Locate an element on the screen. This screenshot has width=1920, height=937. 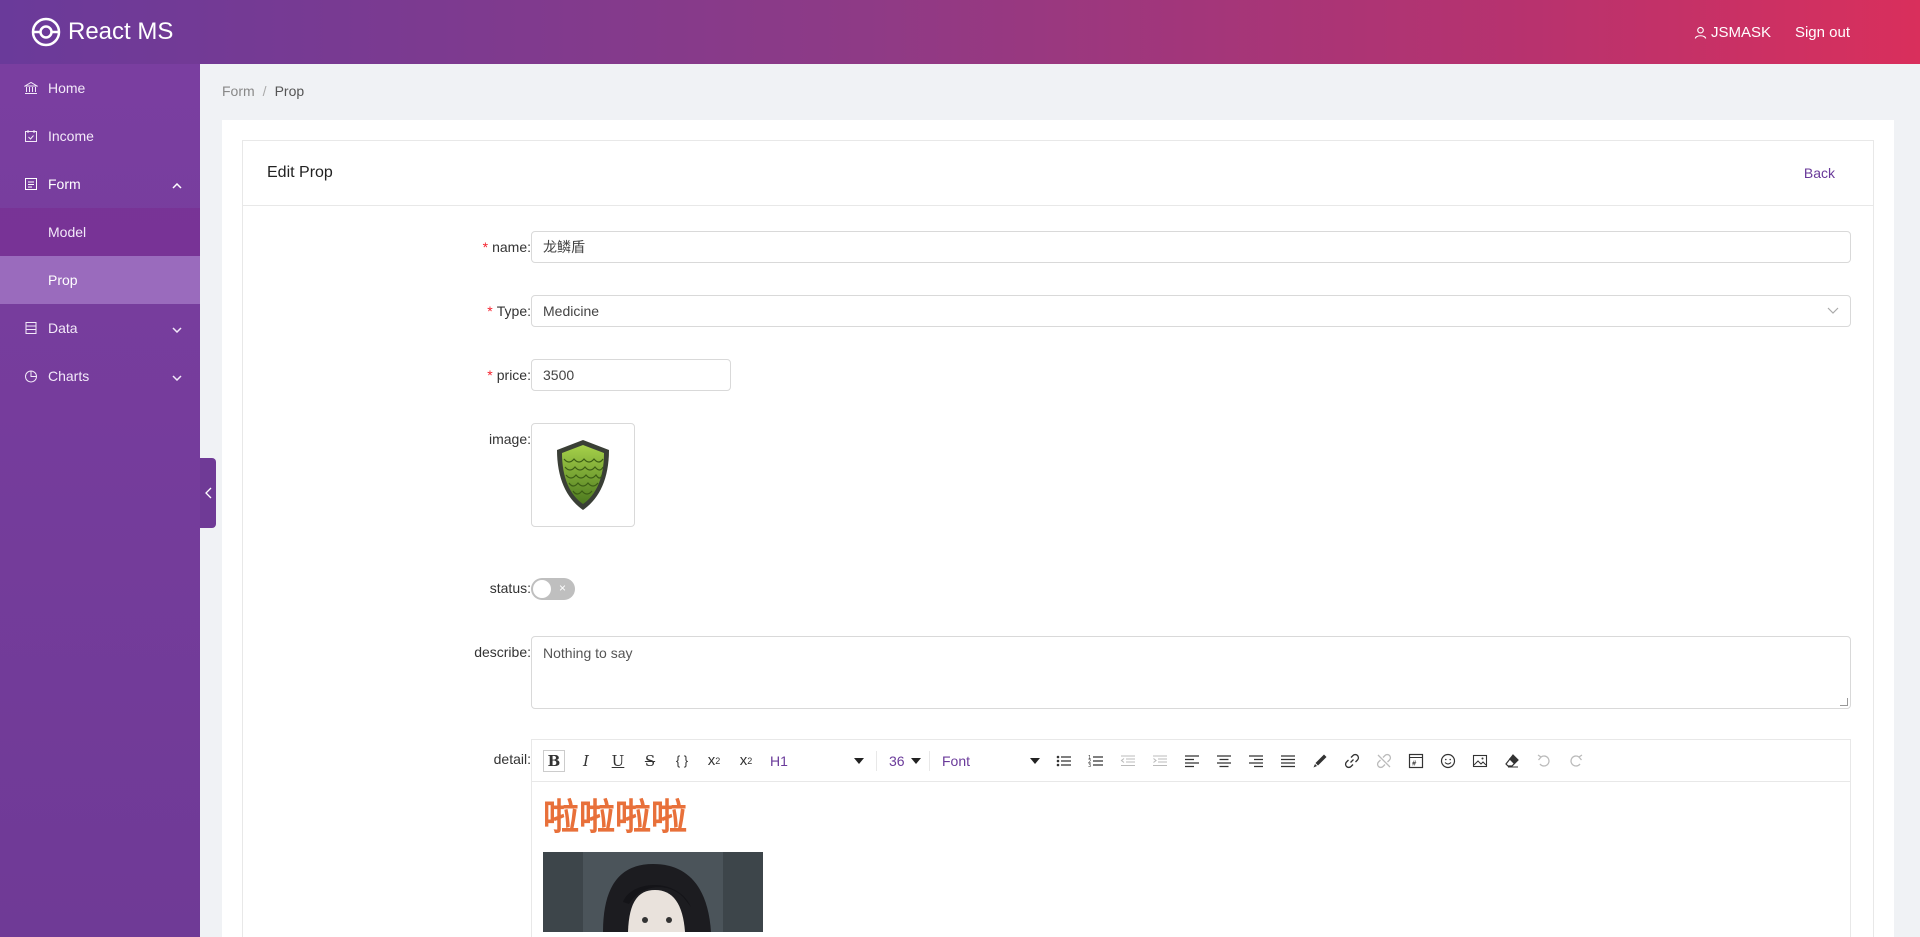
type-select: Medicine is located at coordinates (1191, 311).